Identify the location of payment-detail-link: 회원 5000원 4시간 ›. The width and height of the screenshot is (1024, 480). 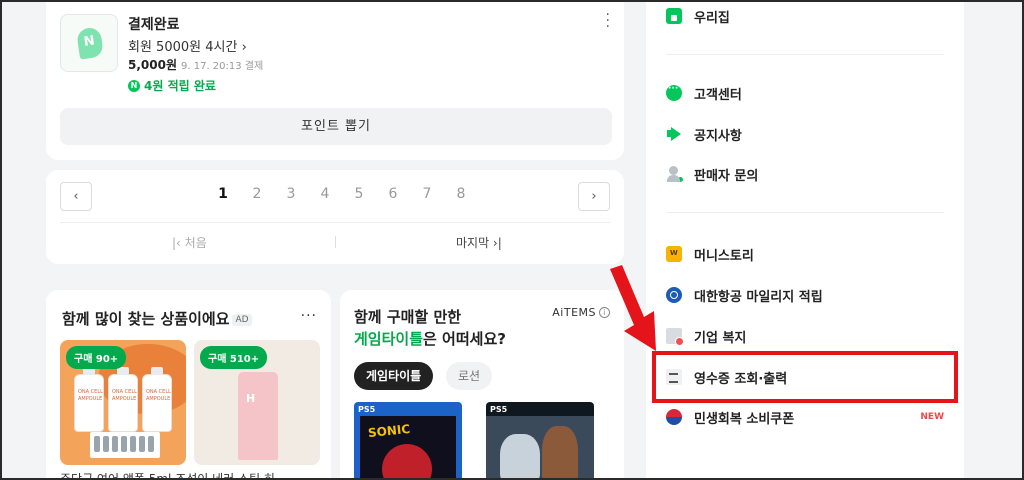
(187, 45).